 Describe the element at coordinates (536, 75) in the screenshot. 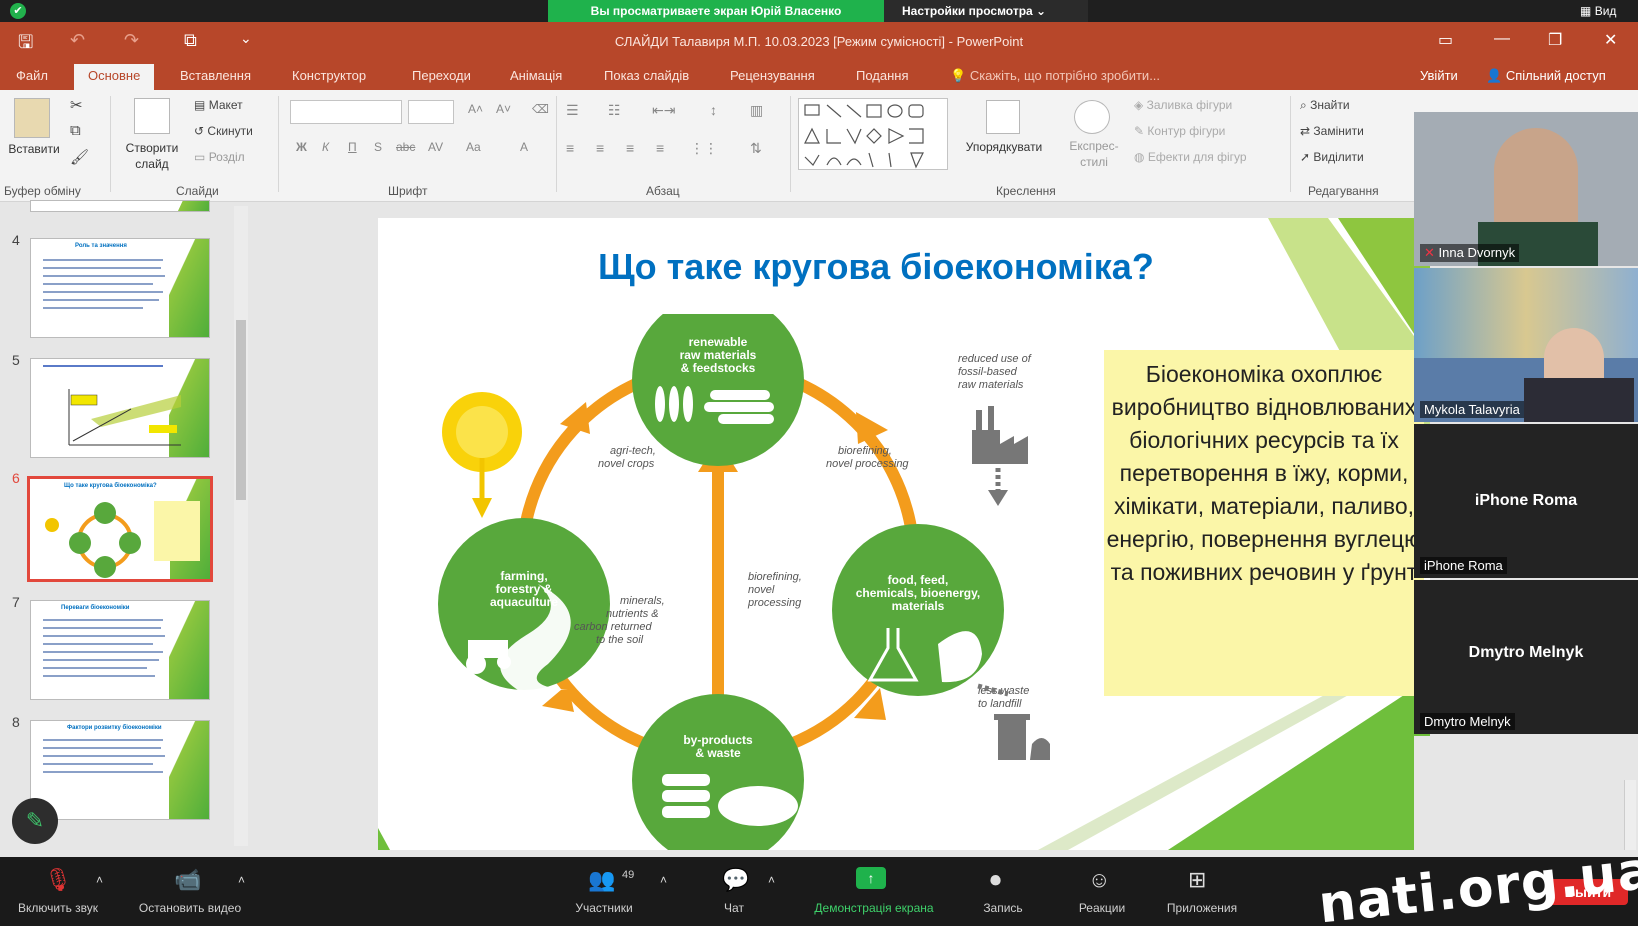

I see `tab-animations: Анімація` at that location.